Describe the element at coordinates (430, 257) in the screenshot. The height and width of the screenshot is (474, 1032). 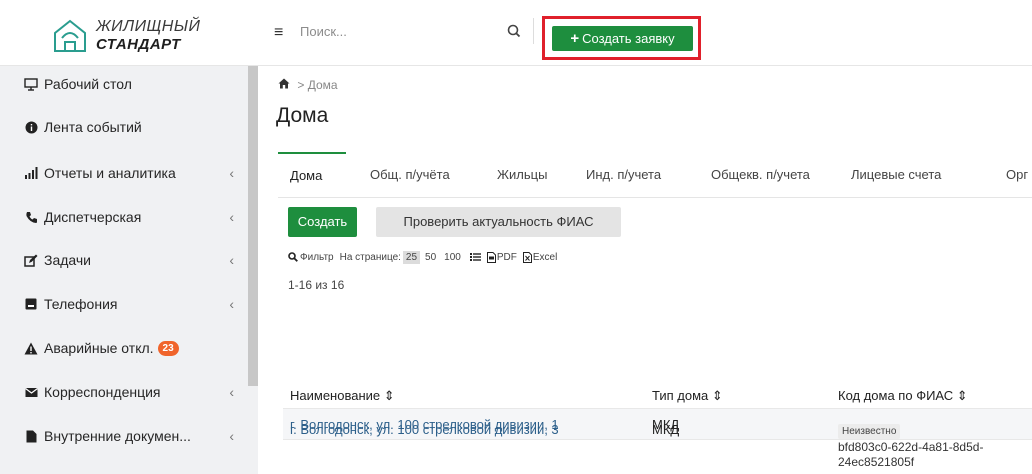
I see `per-page-option-50: 50` at that location.